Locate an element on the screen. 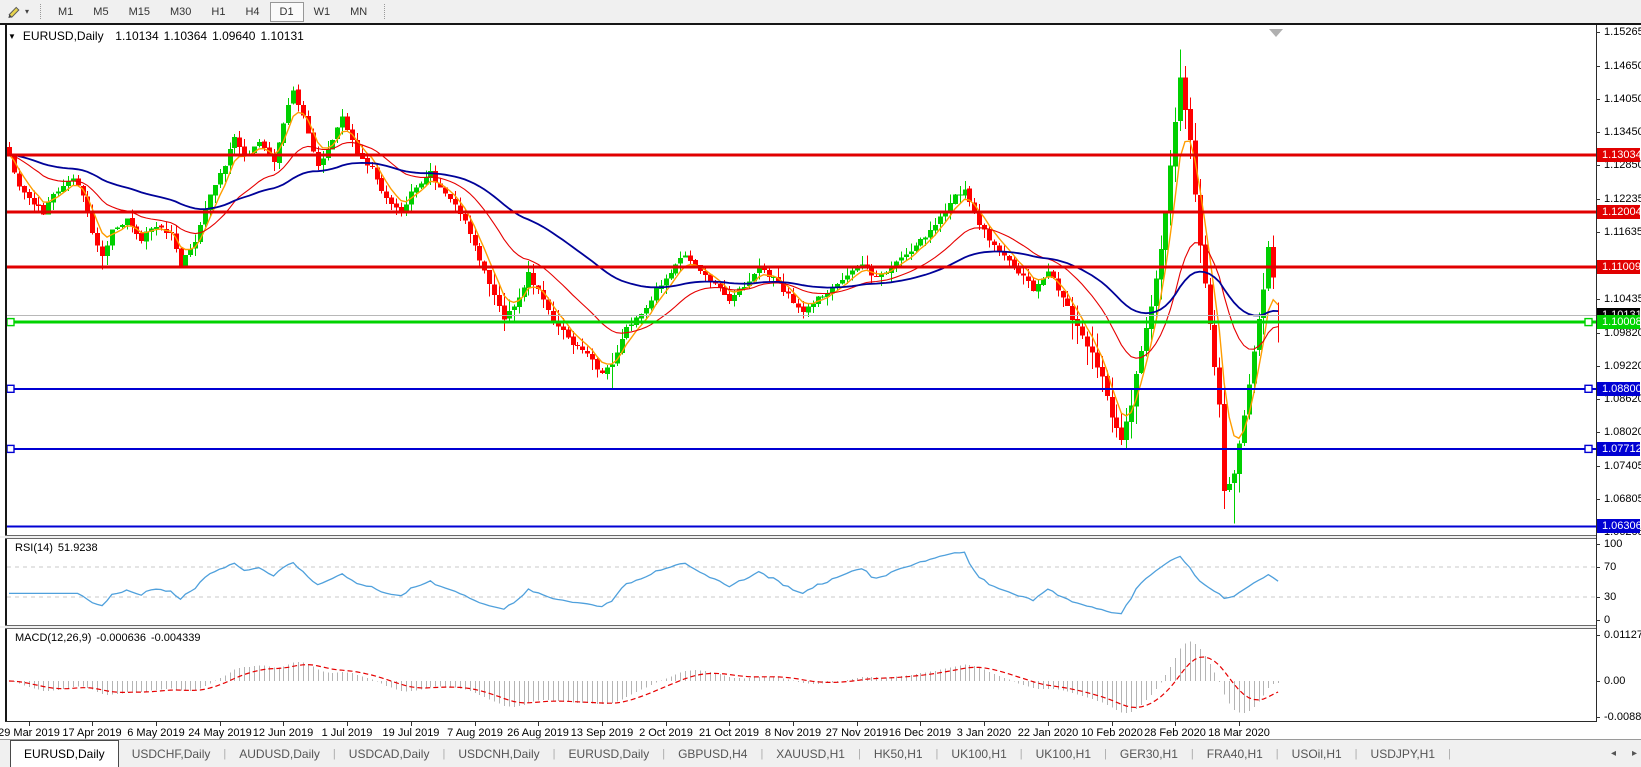 Image resolution: width=1641 pixels, height=767 pixels. timeframe-button-m5: M5 is located at coordinates (100, 12).